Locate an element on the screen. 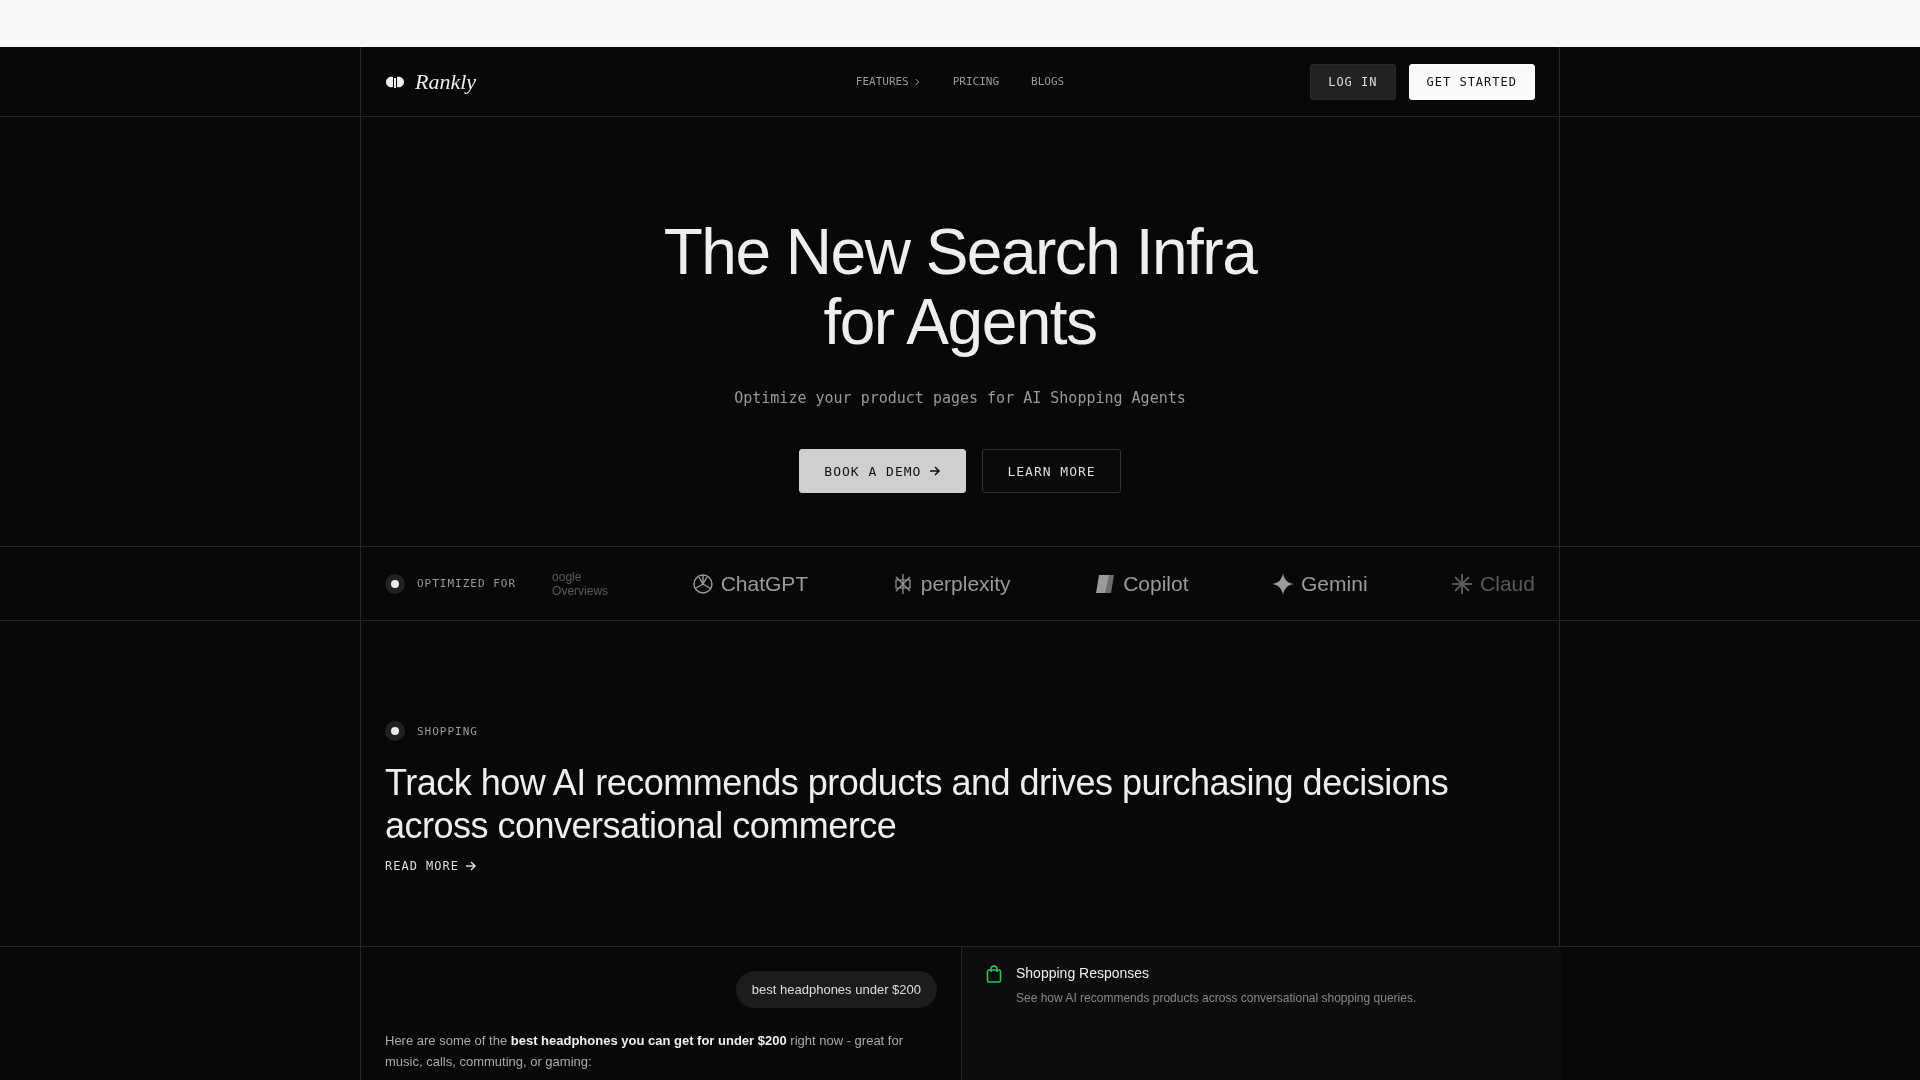 This screenshot has width=1920, height=1080. nav-link: FEATURES is located at coordinates (888, 81).